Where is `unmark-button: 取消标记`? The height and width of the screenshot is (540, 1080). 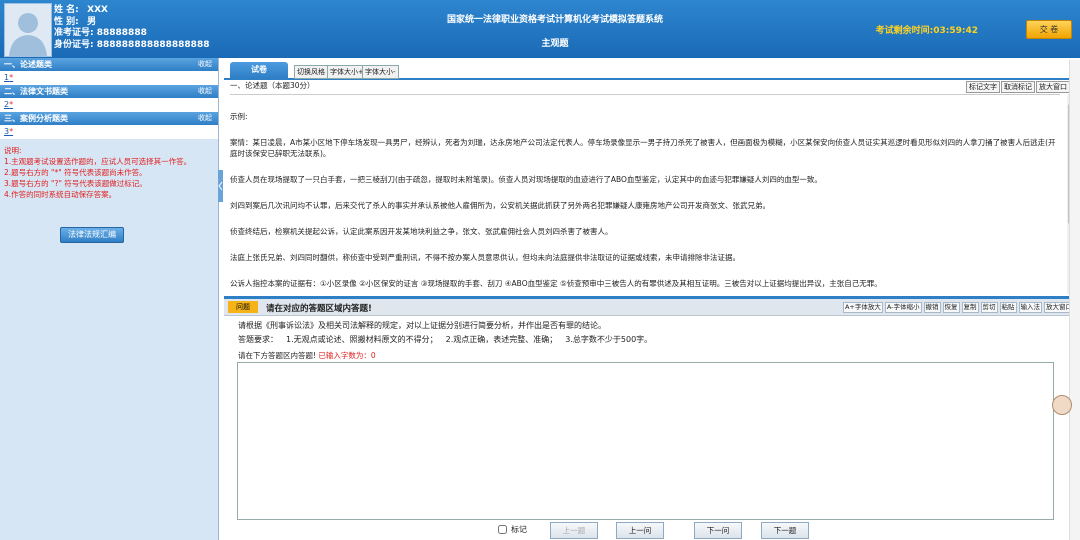
unmark-button: 取消标记 is located at coordinates (1018, 87).